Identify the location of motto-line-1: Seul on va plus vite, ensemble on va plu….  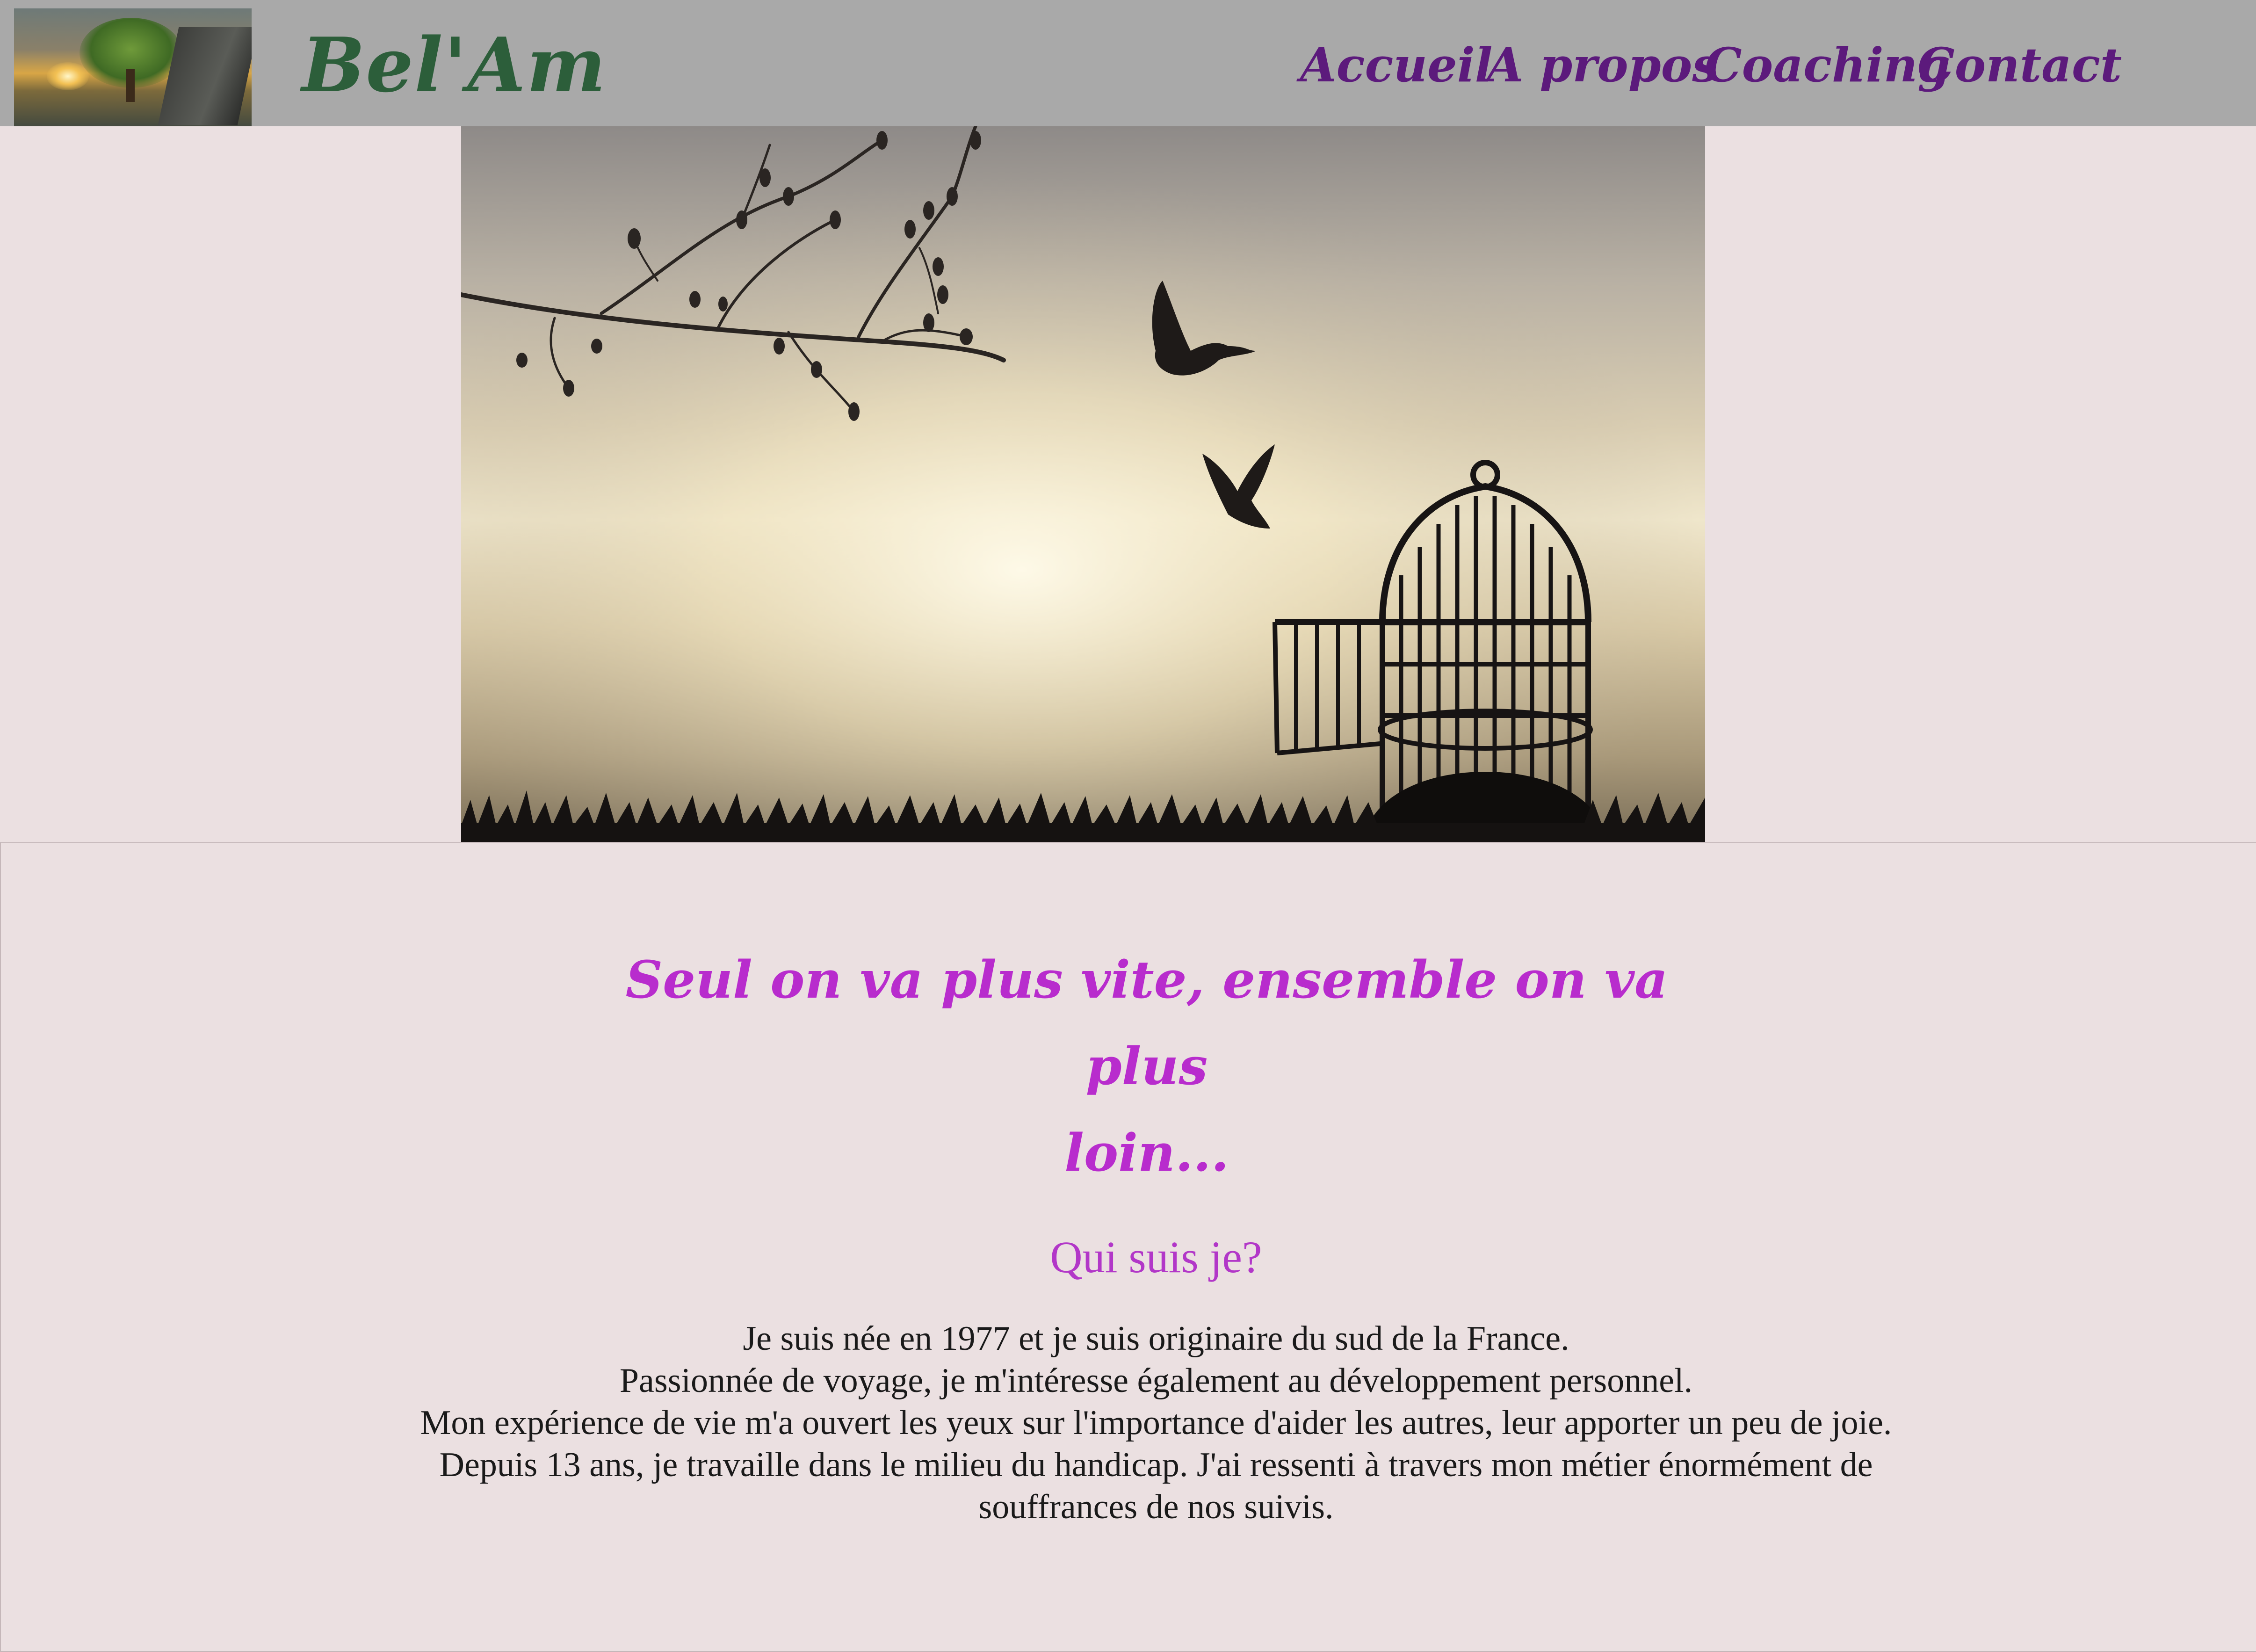
(1146, 1022).